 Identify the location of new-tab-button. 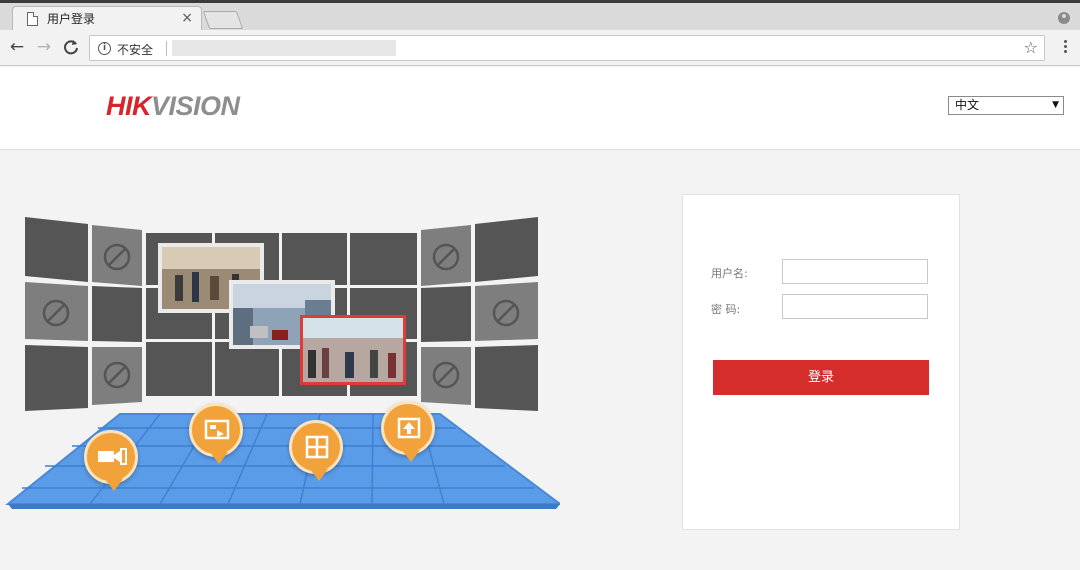
(223, 20).